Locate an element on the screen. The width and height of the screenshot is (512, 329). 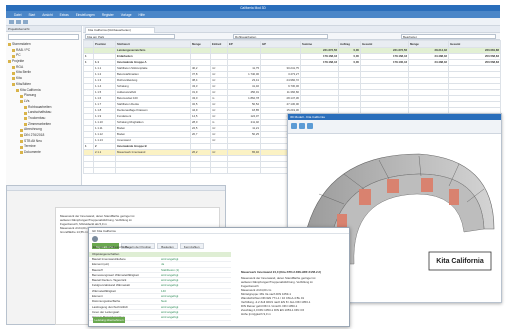
column-header is located at coordinates (88, 44).